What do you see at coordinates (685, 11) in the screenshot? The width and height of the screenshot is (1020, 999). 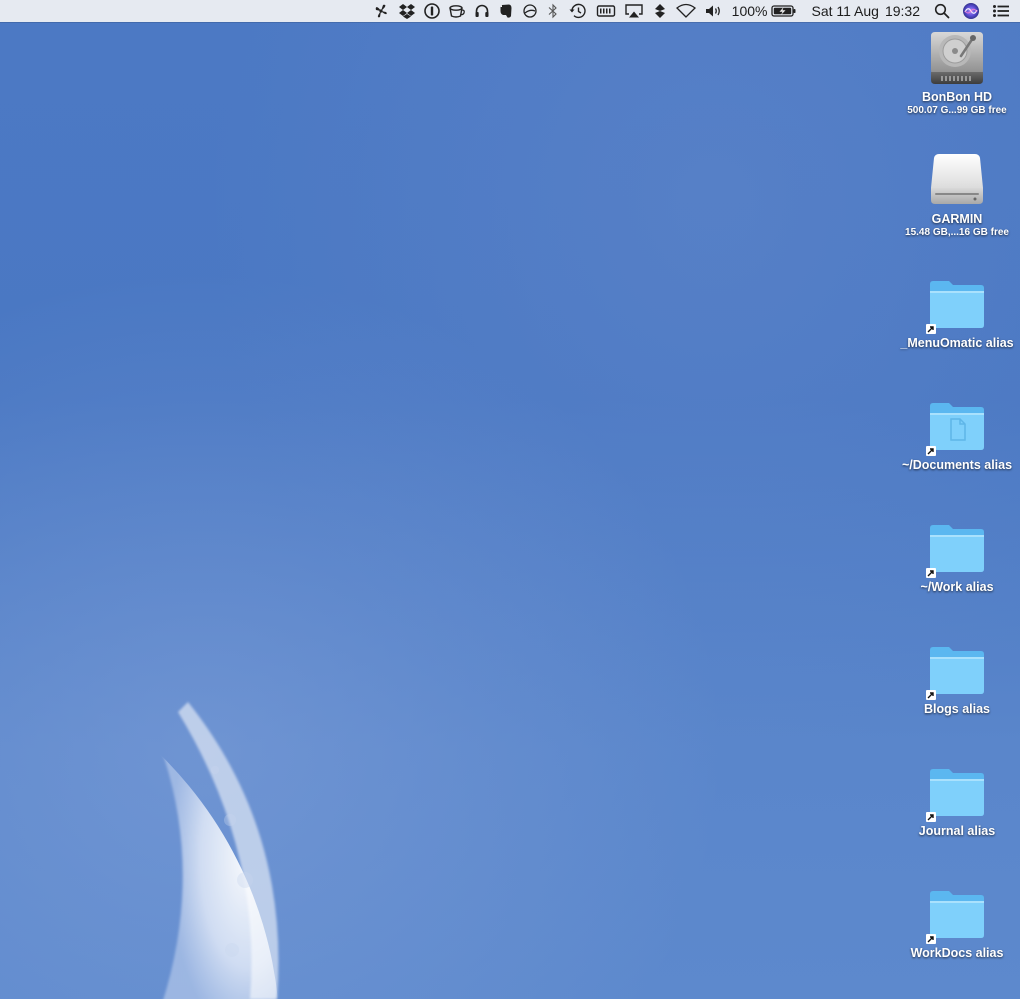 I see `wifi-icon` at bounding box center [685, 11].